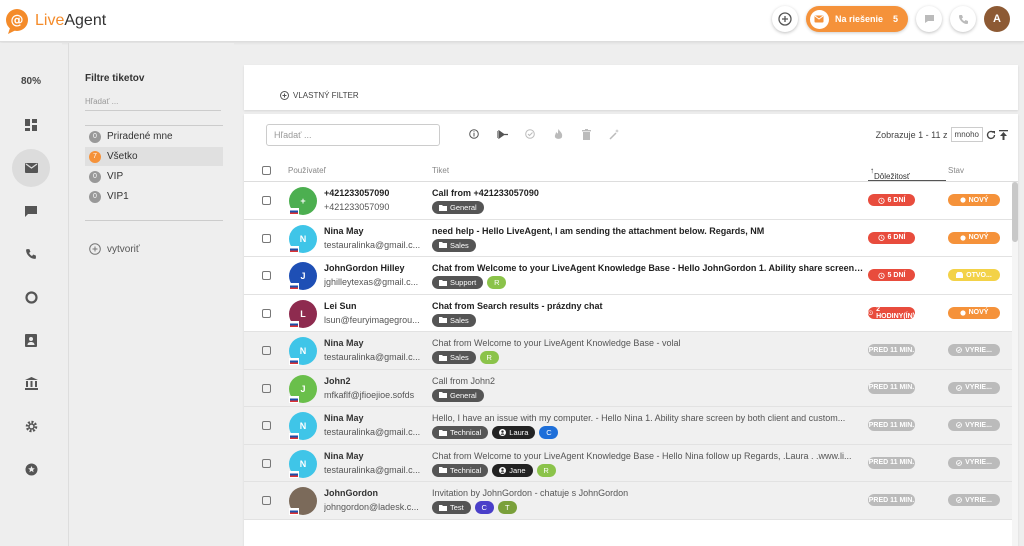  I want to click on contributor-initial: R, so click(489, 357).